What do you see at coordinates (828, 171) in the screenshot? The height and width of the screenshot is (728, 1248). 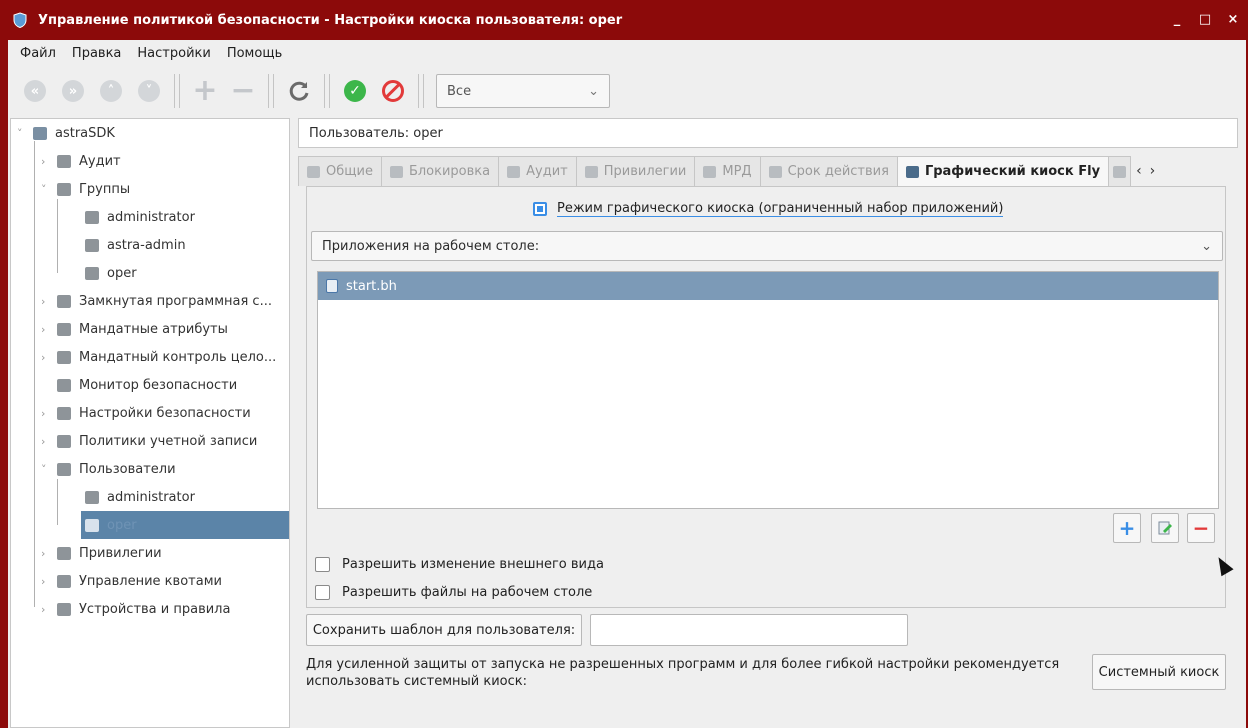 I see `tab-validity: Срок действия` at bounding box center [828, 171].